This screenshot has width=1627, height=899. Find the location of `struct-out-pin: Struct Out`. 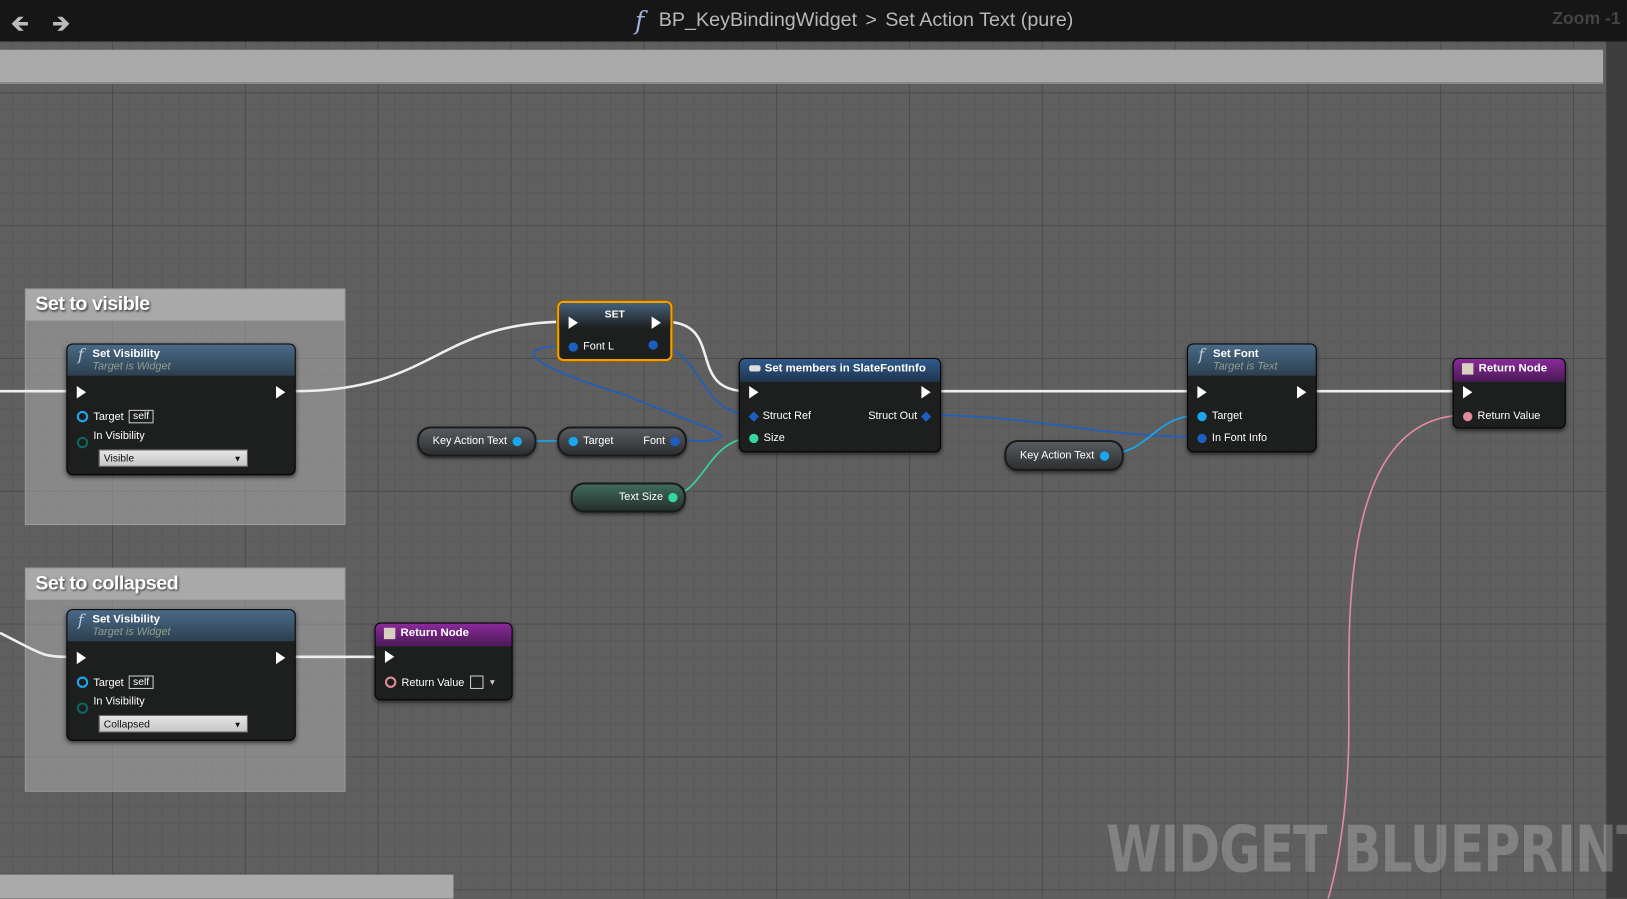

struct-out-pin: Struct Out is located at coordinates (900, 416).